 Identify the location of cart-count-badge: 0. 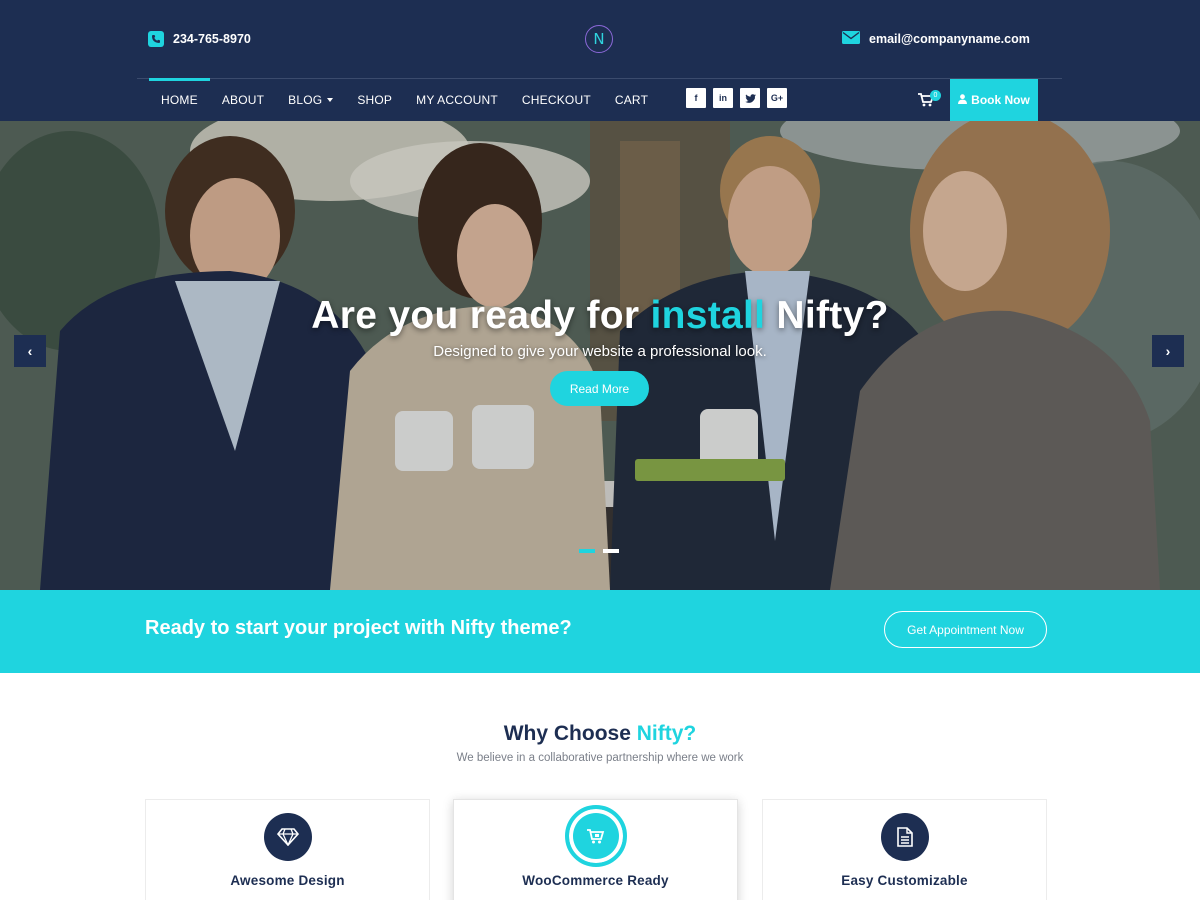
(935, 95).